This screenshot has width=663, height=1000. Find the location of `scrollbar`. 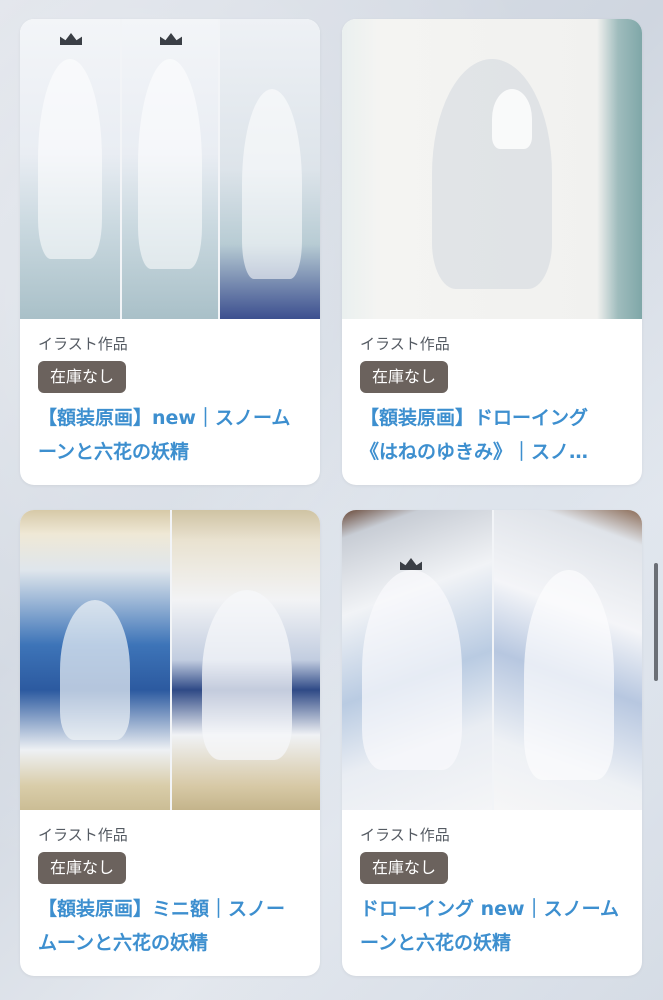

scrollbar is located at coordinates (656, 622).